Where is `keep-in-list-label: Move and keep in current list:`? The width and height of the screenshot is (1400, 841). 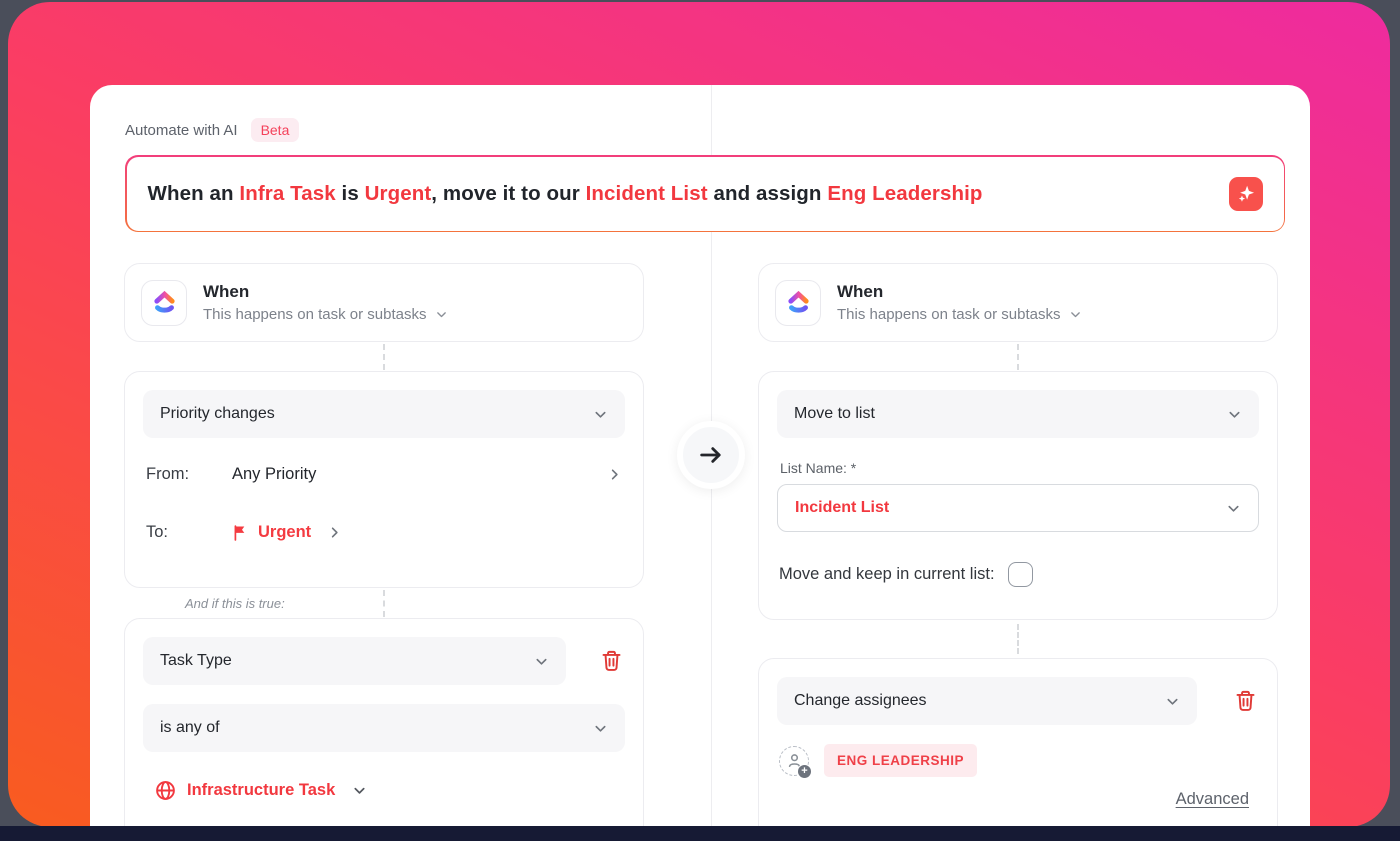 keep-in-list-label: Move and keep in current list: is located at coordinates (887, 574).